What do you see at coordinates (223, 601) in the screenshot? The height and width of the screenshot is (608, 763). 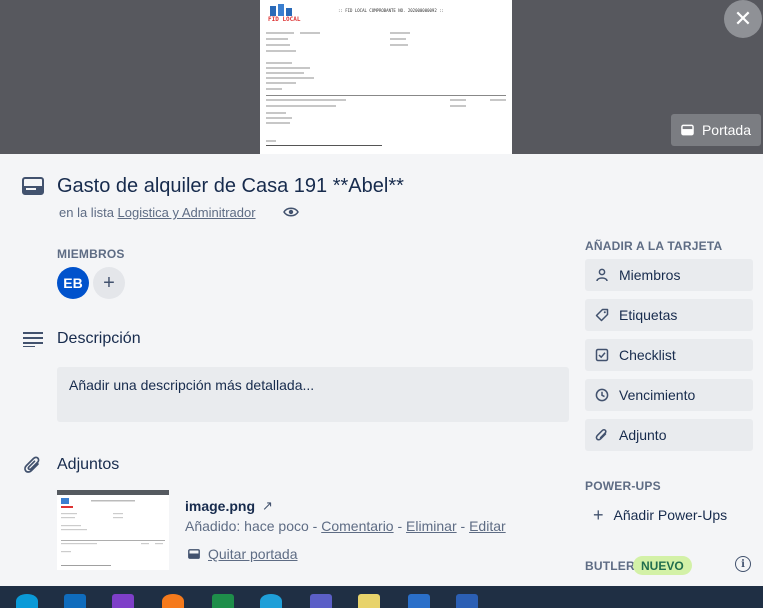 I see `excel-icon` at bounding box center [223, 601].